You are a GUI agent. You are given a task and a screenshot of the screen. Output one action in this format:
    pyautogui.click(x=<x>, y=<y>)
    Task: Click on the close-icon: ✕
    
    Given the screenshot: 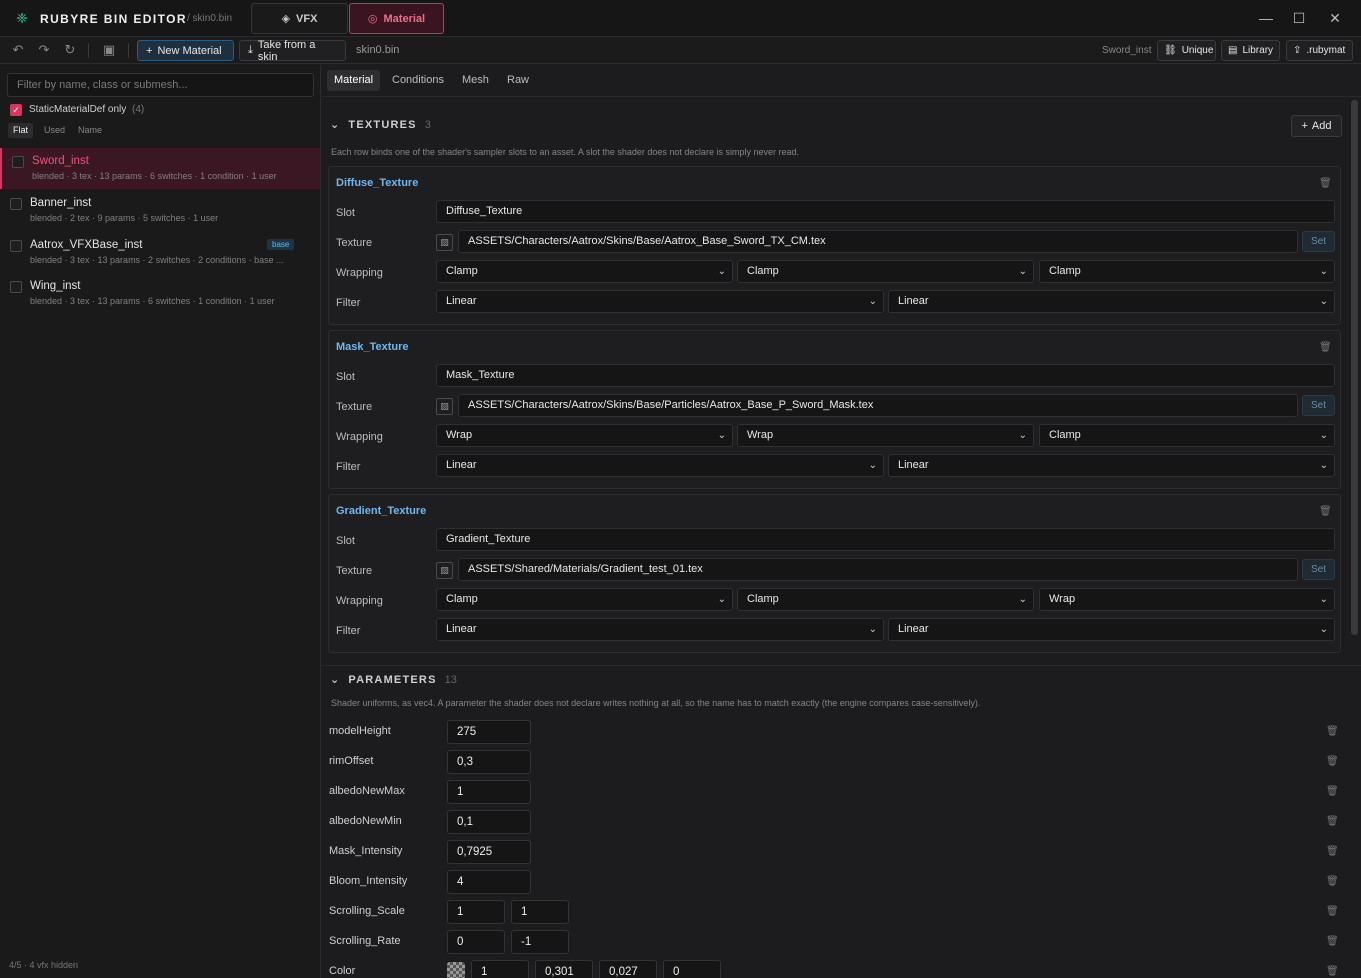 What is the action you would take?
    pyautogui.click(x=1335, y=18)
    